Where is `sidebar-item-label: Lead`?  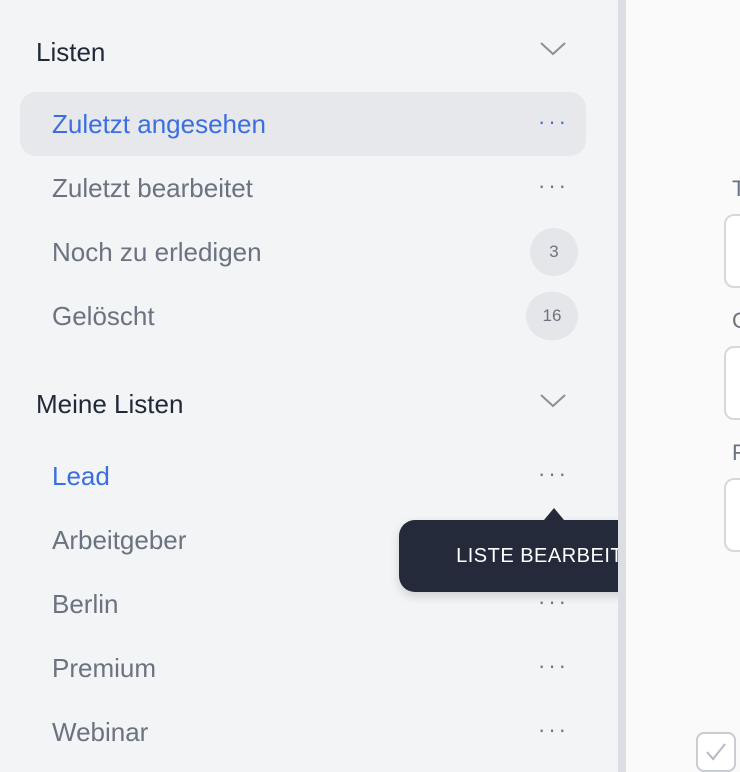
sidebar-item-label: Lead is located at coordinates (81, 476).